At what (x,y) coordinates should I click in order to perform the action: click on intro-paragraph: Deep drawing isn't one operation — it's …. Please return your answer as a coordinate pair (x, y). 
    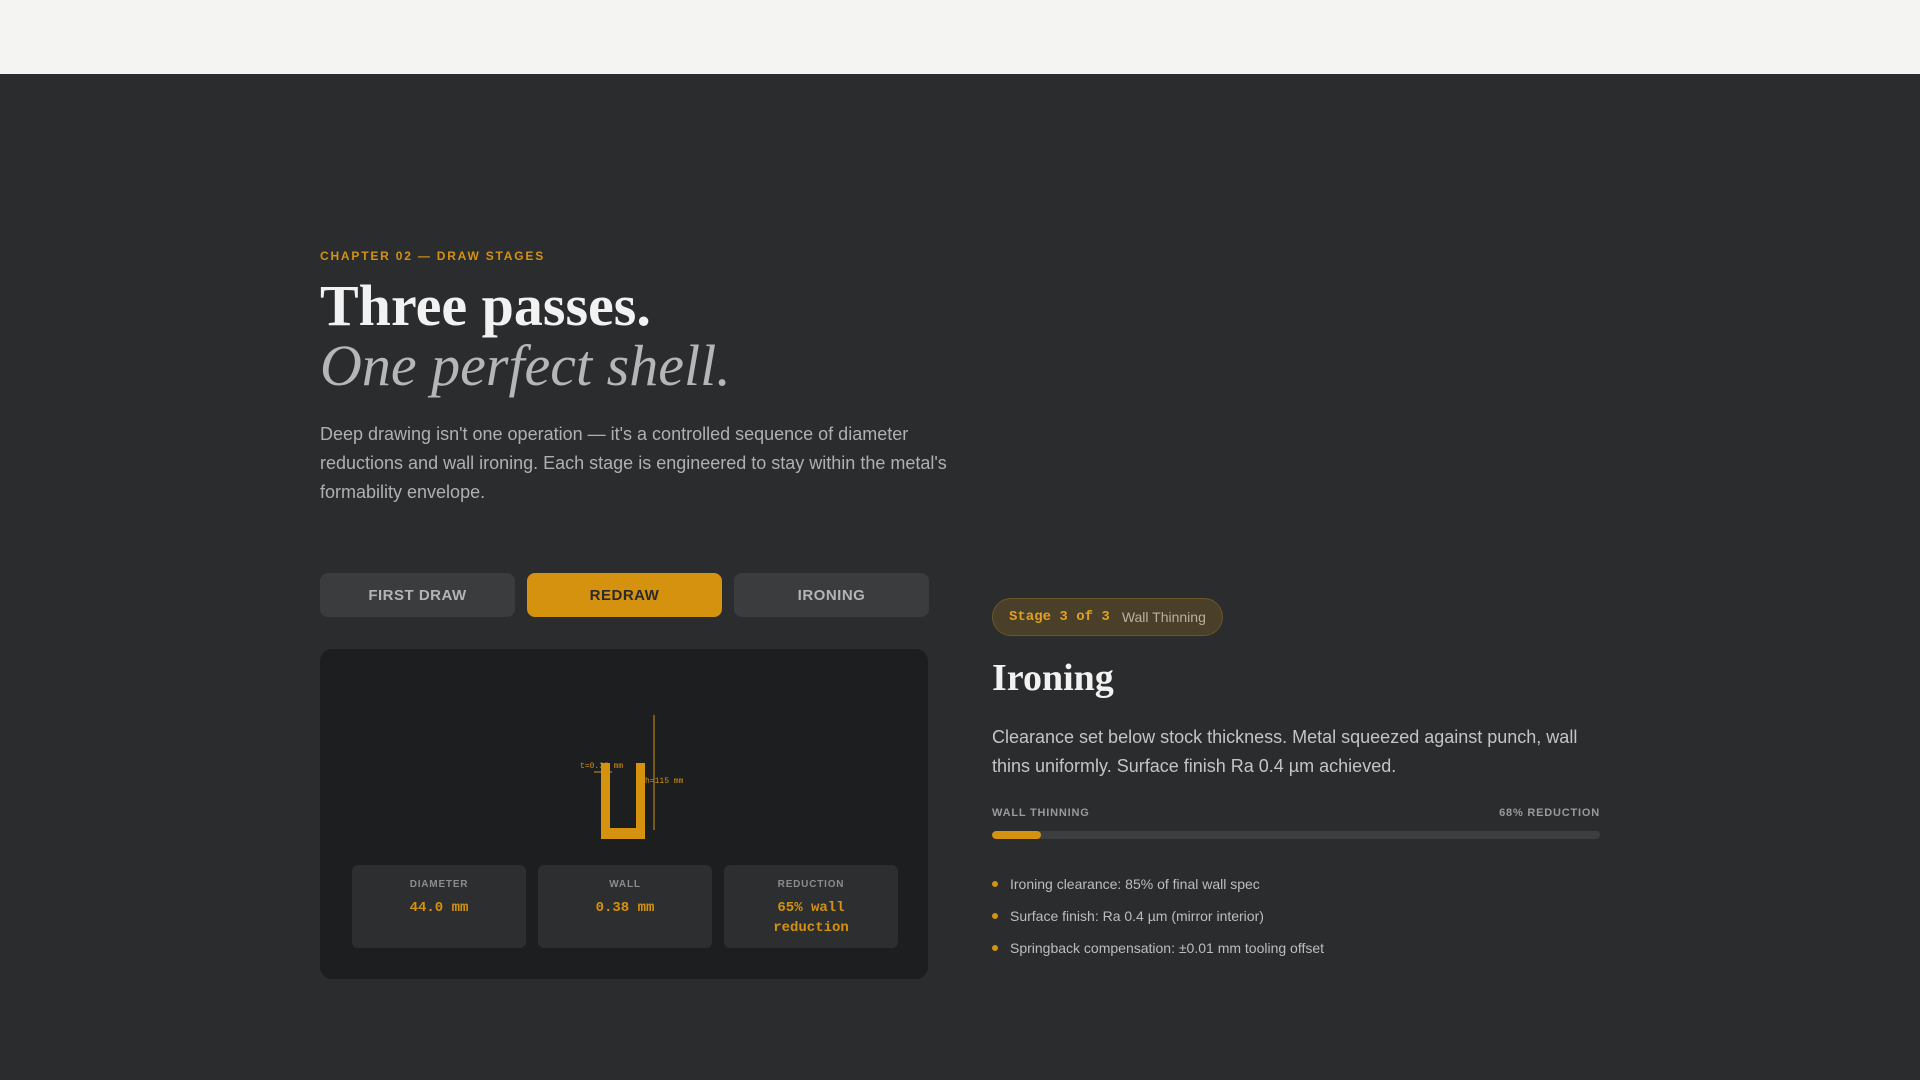
    Looking at the image, I should click on (633, 463).